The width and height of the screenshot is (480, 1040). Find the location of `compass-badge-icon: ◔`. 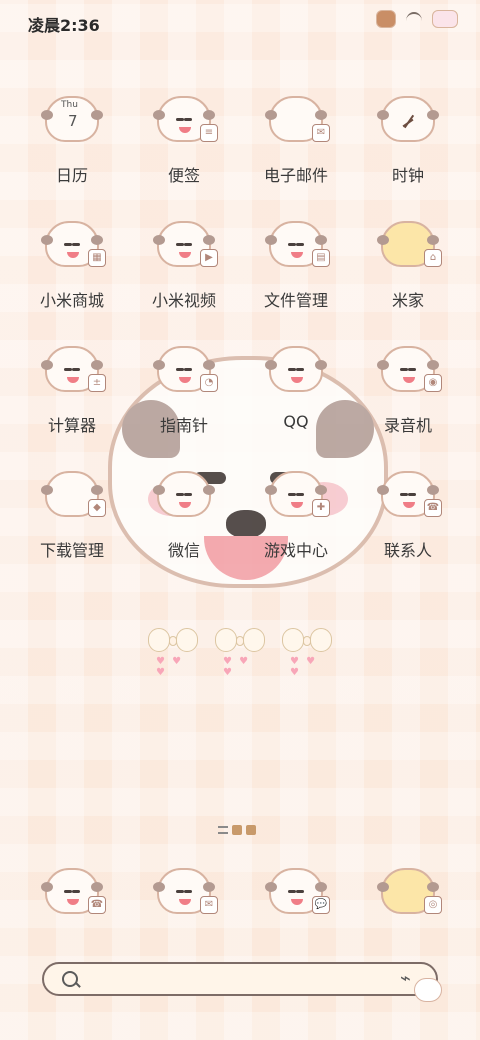

compass-badge-icon: ◔ is located at coordinates (209, 383).